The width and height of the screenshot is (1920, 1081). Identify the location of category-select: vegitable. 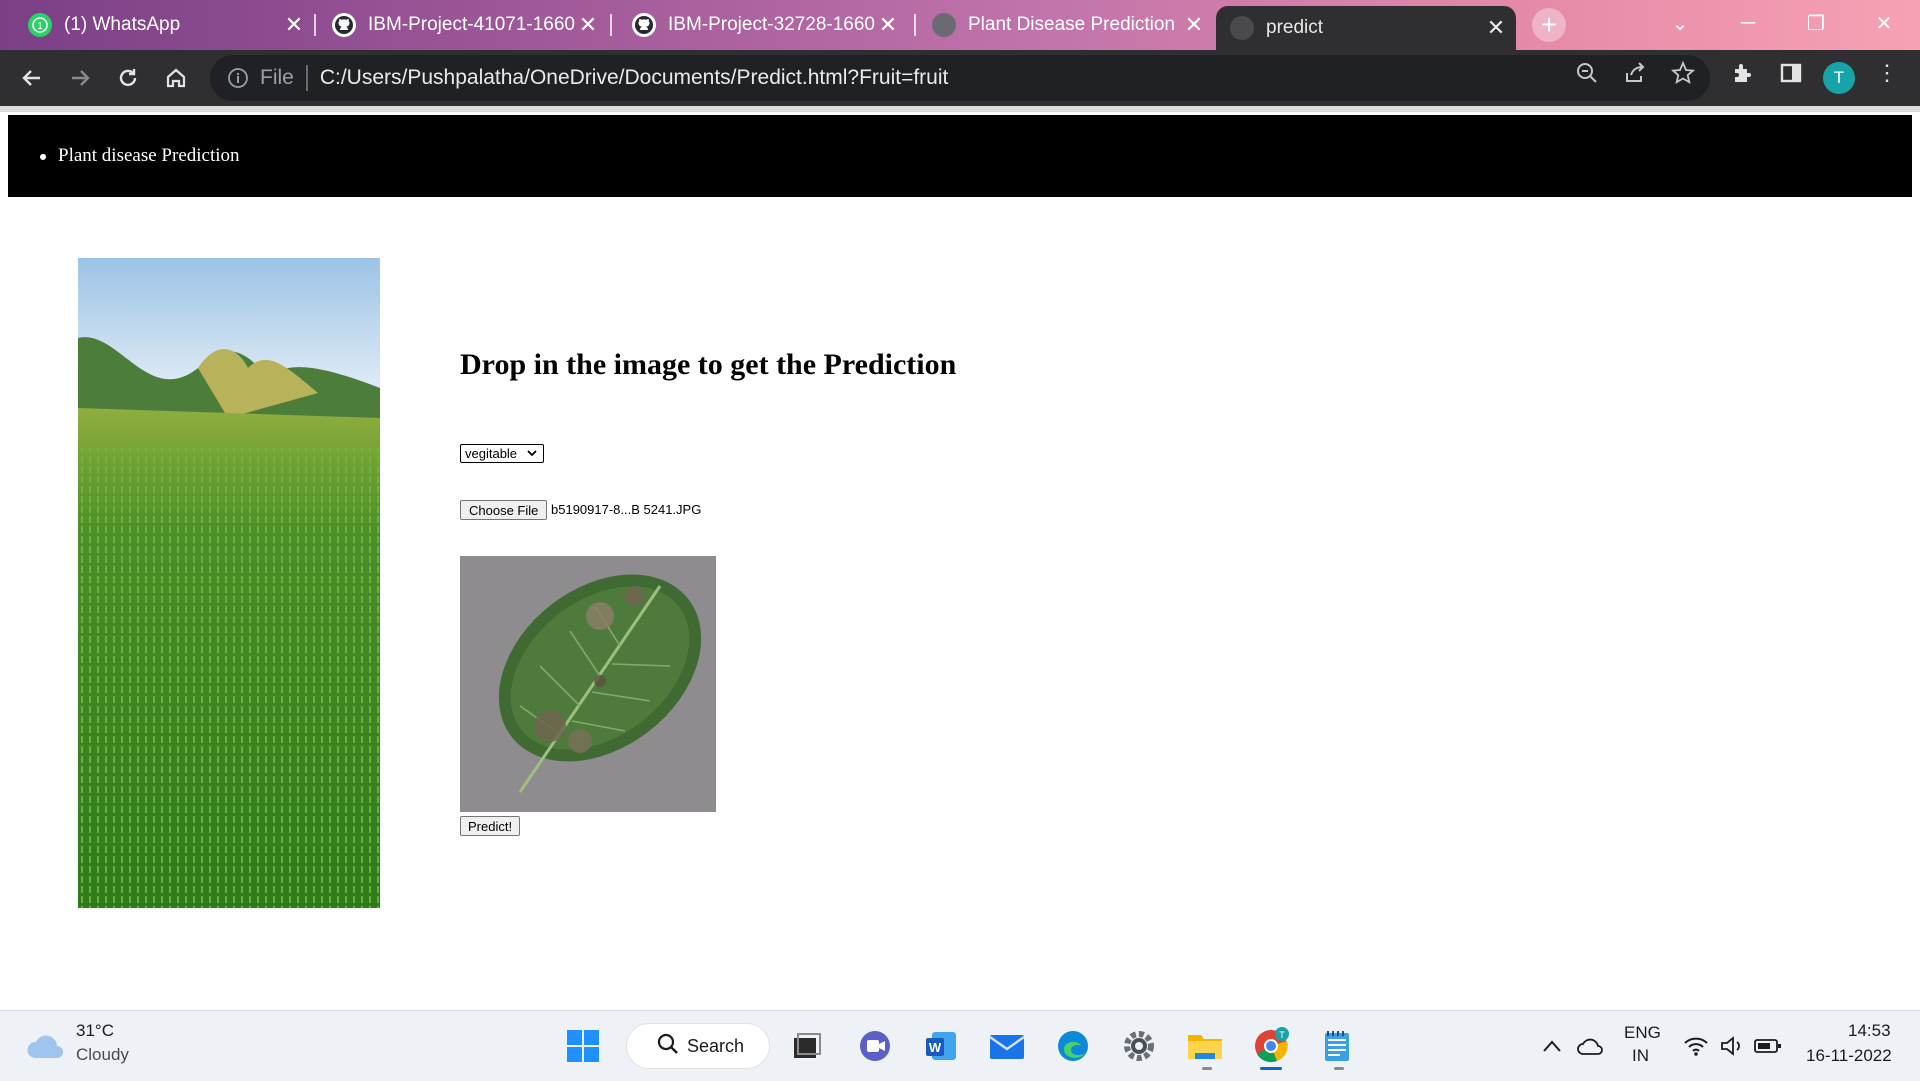
(502, 453).